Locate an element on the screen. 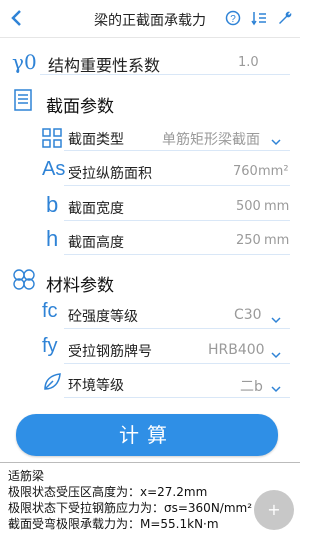 The image size is (320, 535). env-select: 二b is located at coordinates (251, 386).